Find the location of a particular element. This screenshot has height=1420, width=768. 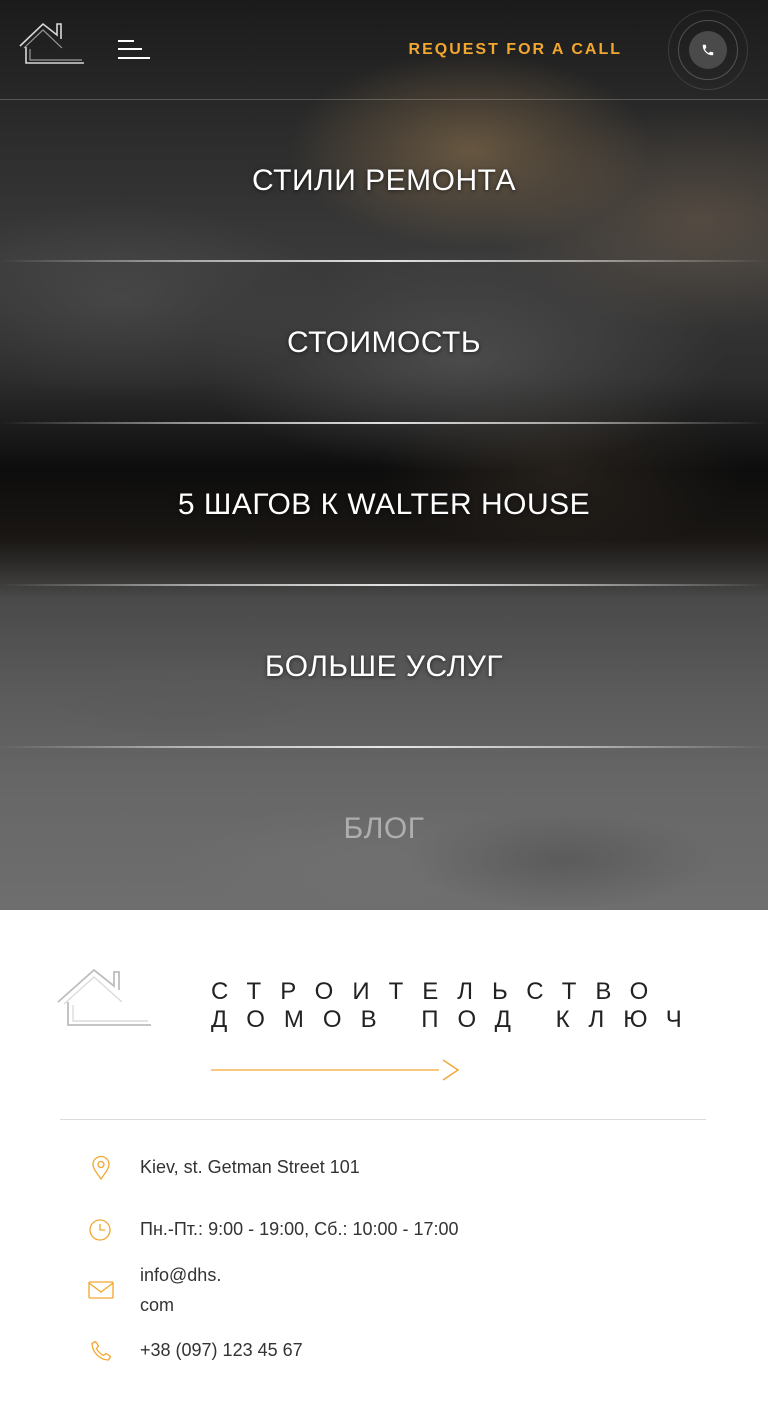

menu-item-blog: БЛОГ is located at coordinates (384, 829).